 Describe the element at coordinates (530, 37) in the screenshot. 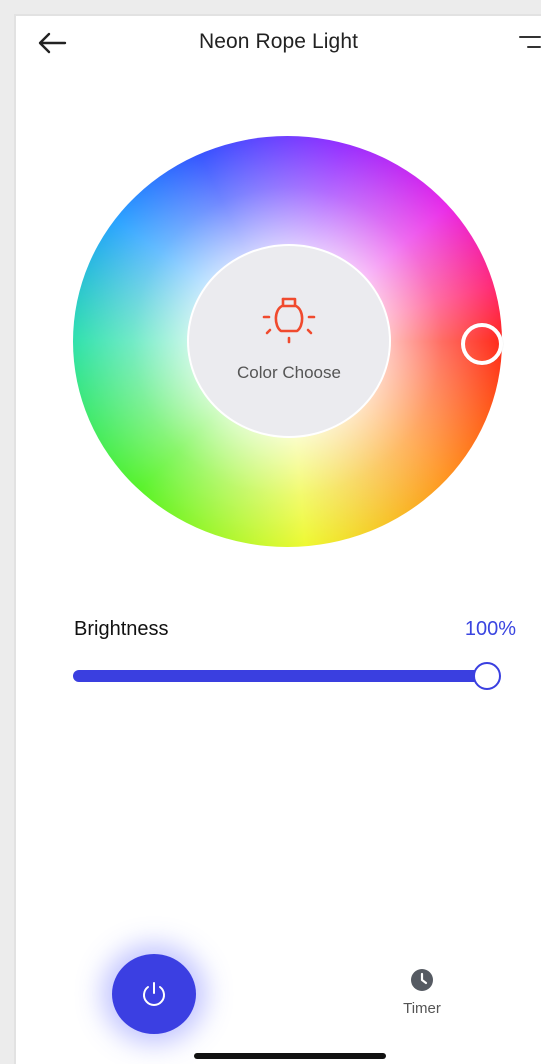

I see `menu-icon` at that location.